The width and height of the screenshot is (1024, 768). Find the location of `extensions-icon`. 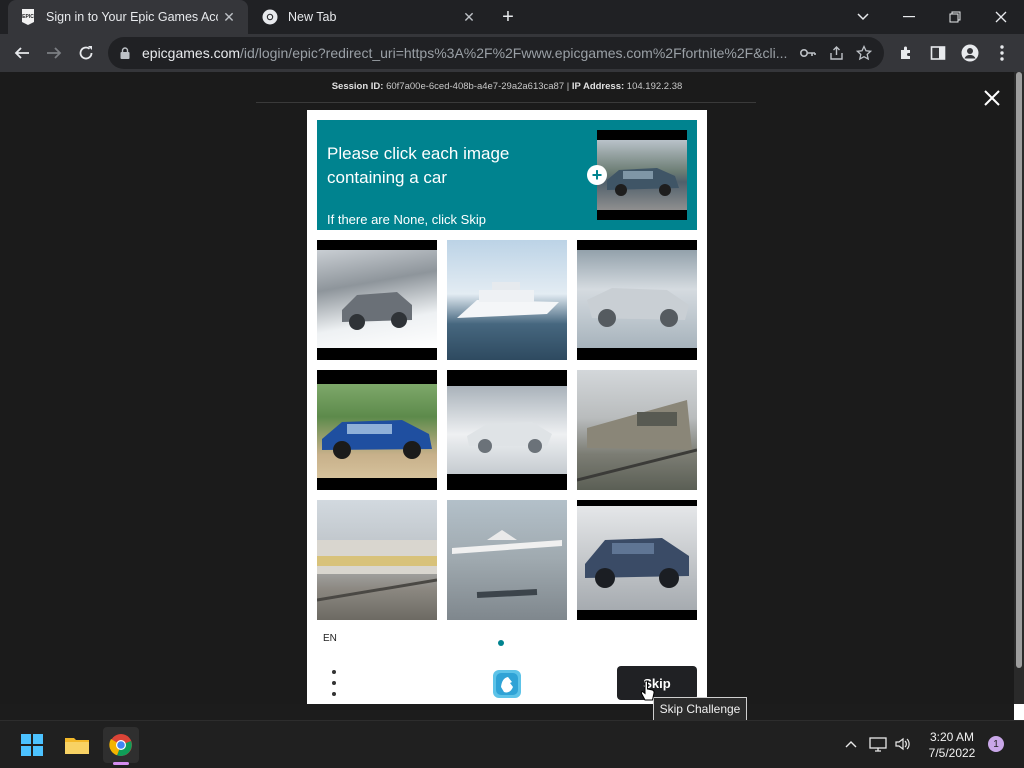

extensions-icon is located at coordinates (906, 53).